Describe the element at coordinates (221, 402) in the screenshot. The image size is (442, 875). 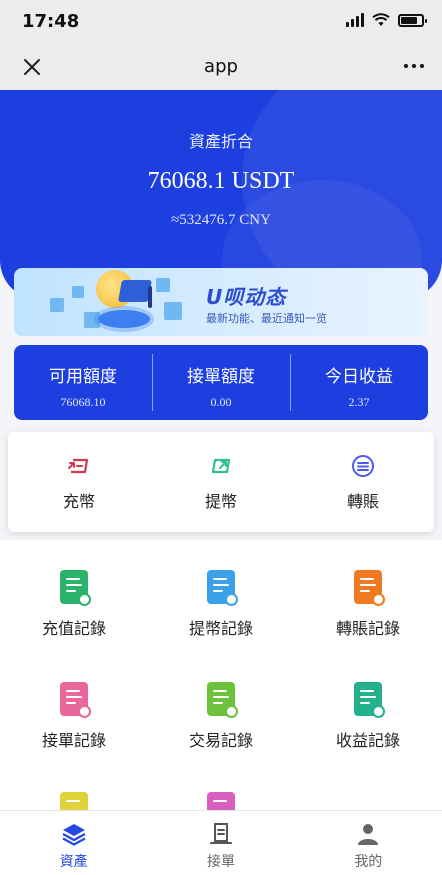
I see `stat-value: 0.00` at that location.